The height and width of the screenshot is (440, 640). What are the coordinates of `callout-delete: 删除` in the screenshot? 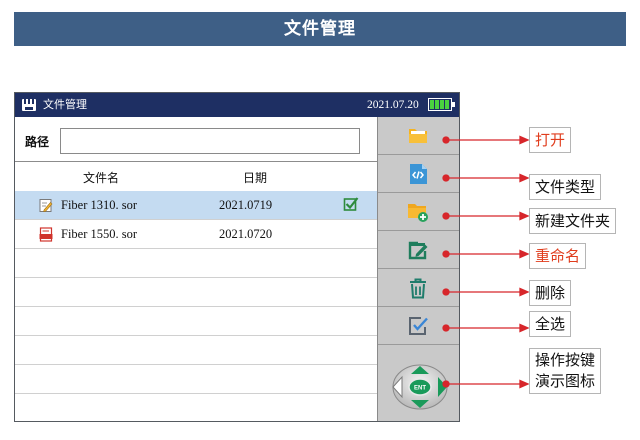 It's located at (550, 293).